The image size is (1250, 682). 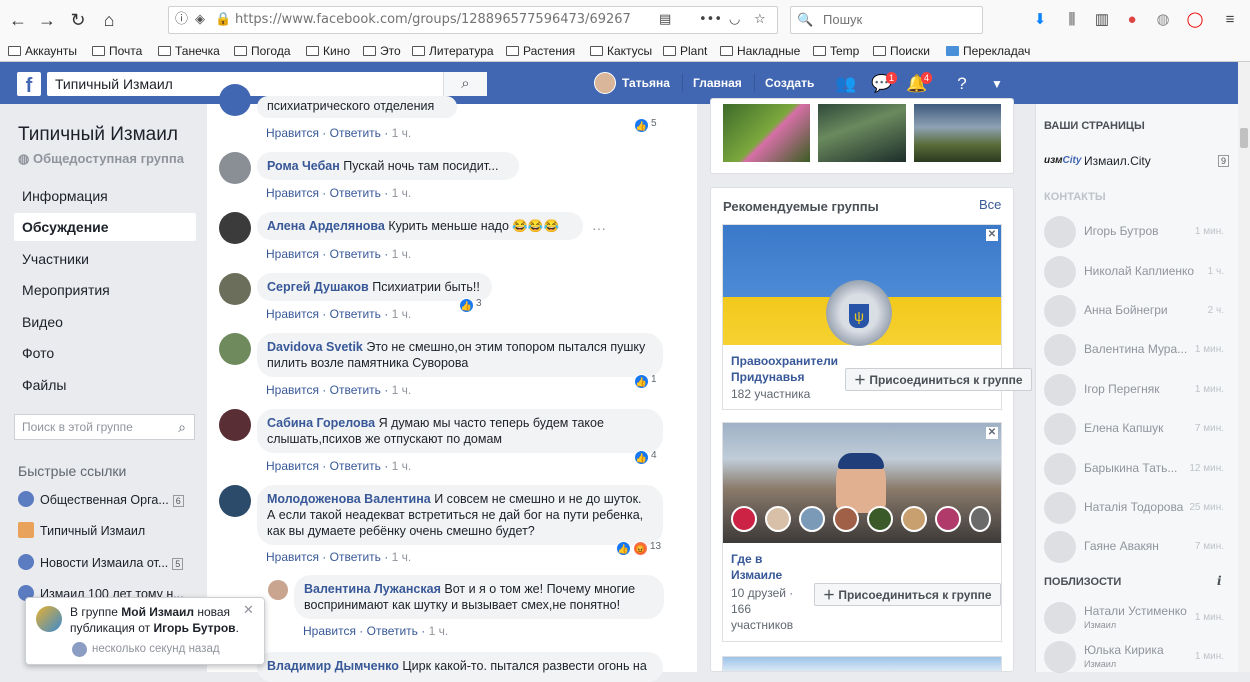 I want to click on group-name: Правоохранители Придунавья, so click(x=787, y=369).